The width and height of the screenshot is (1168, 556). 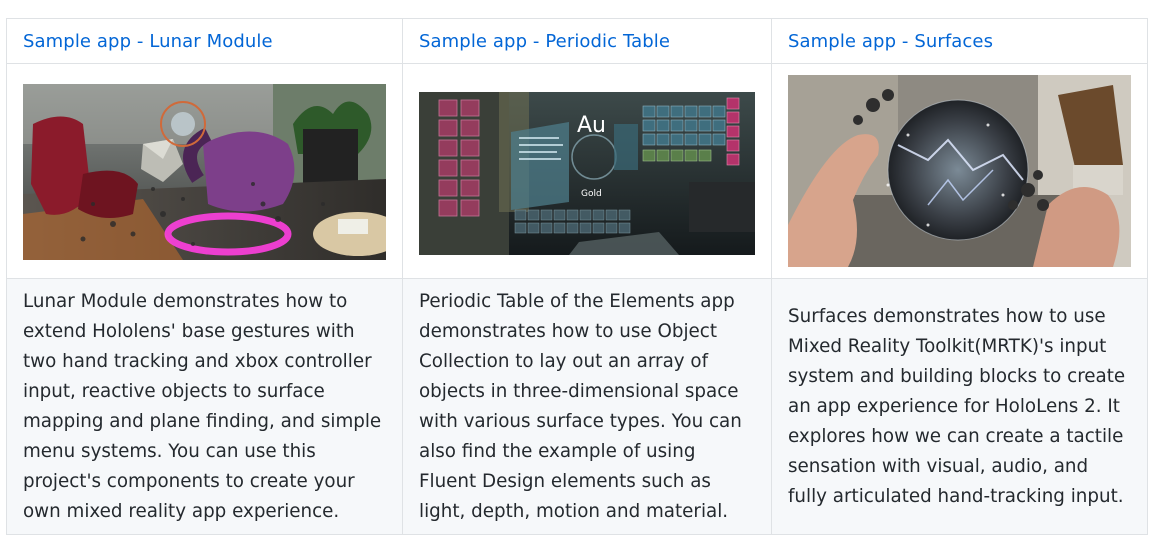 I want to click on image-cell-surfaces, so click(x=959, y=171).